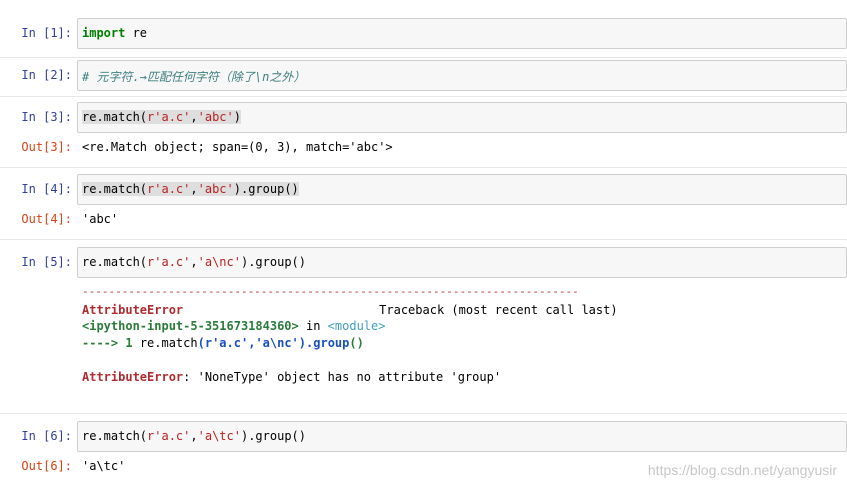 The image size is (847, 486). Describe the element at coordinates (168, 343) in the screenshot. I see `code-text: re.match` at that location.